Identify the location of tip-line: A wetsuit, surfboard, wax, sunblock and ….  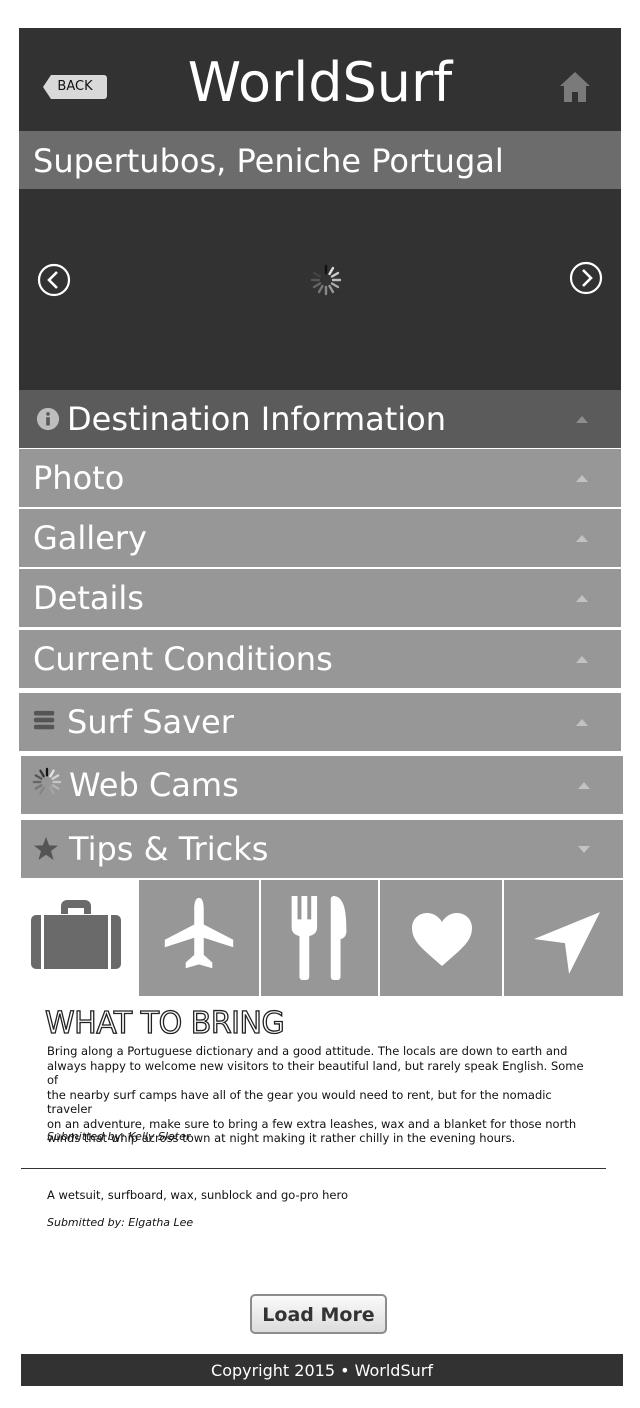
(198, 1195).